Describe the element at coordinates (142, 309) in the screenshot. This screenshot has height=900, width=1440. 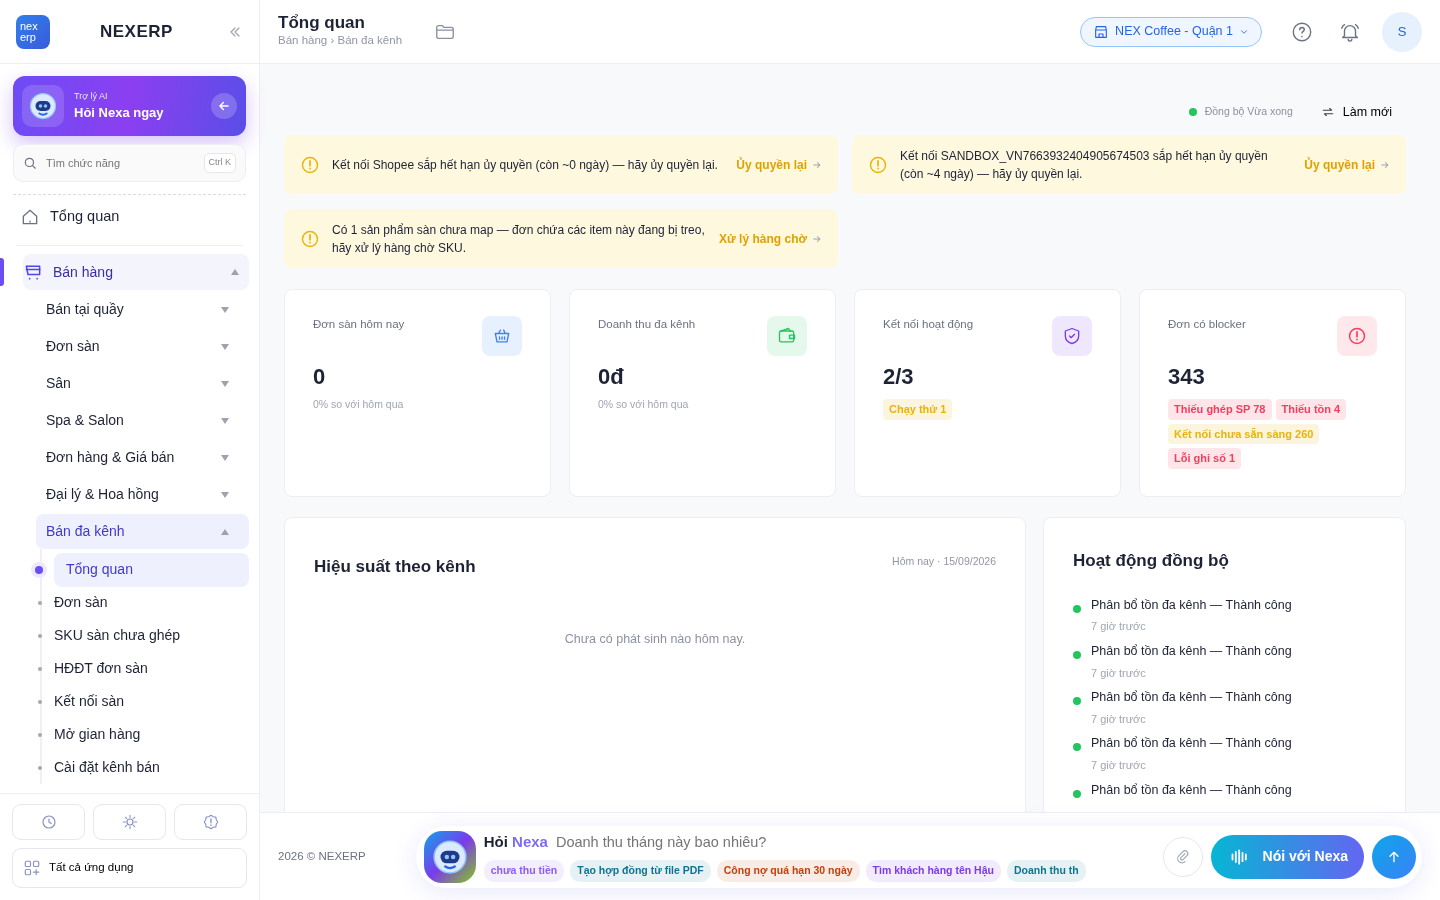
I see `nav-item: Bán tại quầy` at that location.